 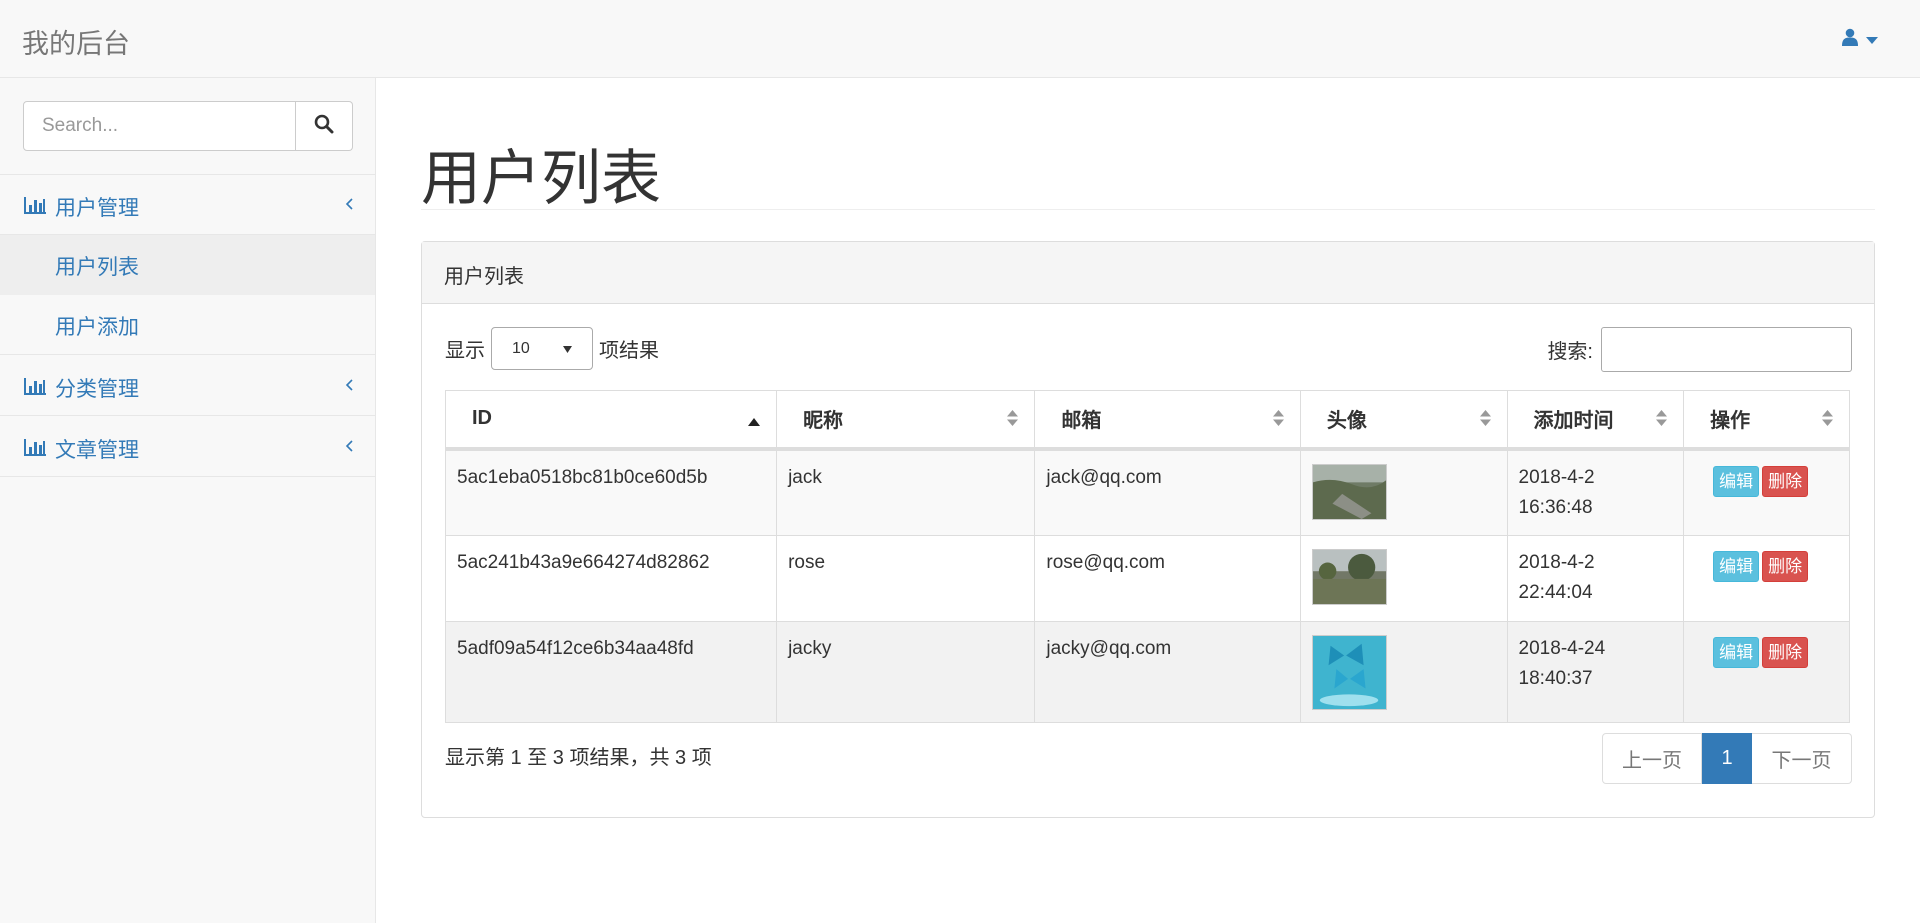 I want to click on next-page-button: 下一页, so click(x=1802, y=758).